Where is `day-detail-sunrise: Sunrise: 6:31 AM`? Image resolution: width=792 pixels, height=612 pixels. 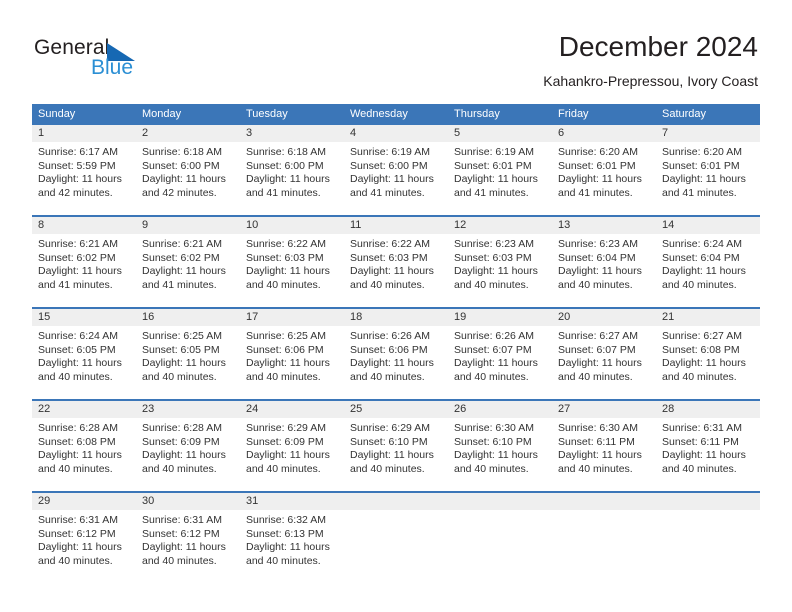 day-detail-sunrise: Sunrise: 6:31 AM is located at coordinates (78, 520).